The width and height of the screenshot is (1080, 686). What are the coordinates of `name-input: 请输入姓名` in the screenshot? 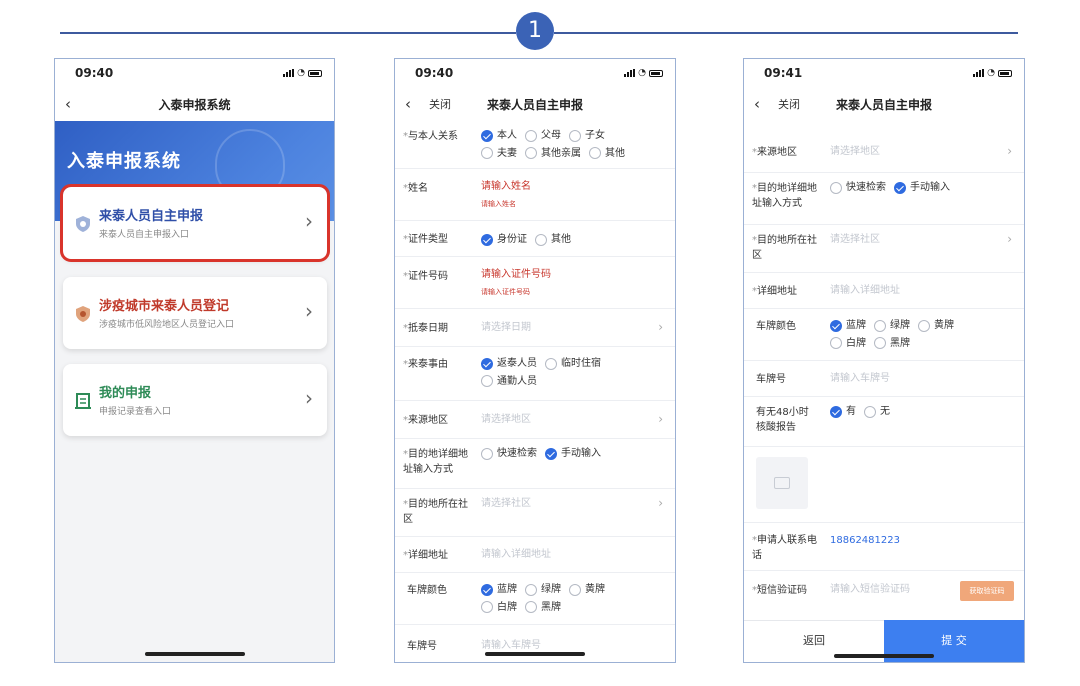 It's located at (506, 187).